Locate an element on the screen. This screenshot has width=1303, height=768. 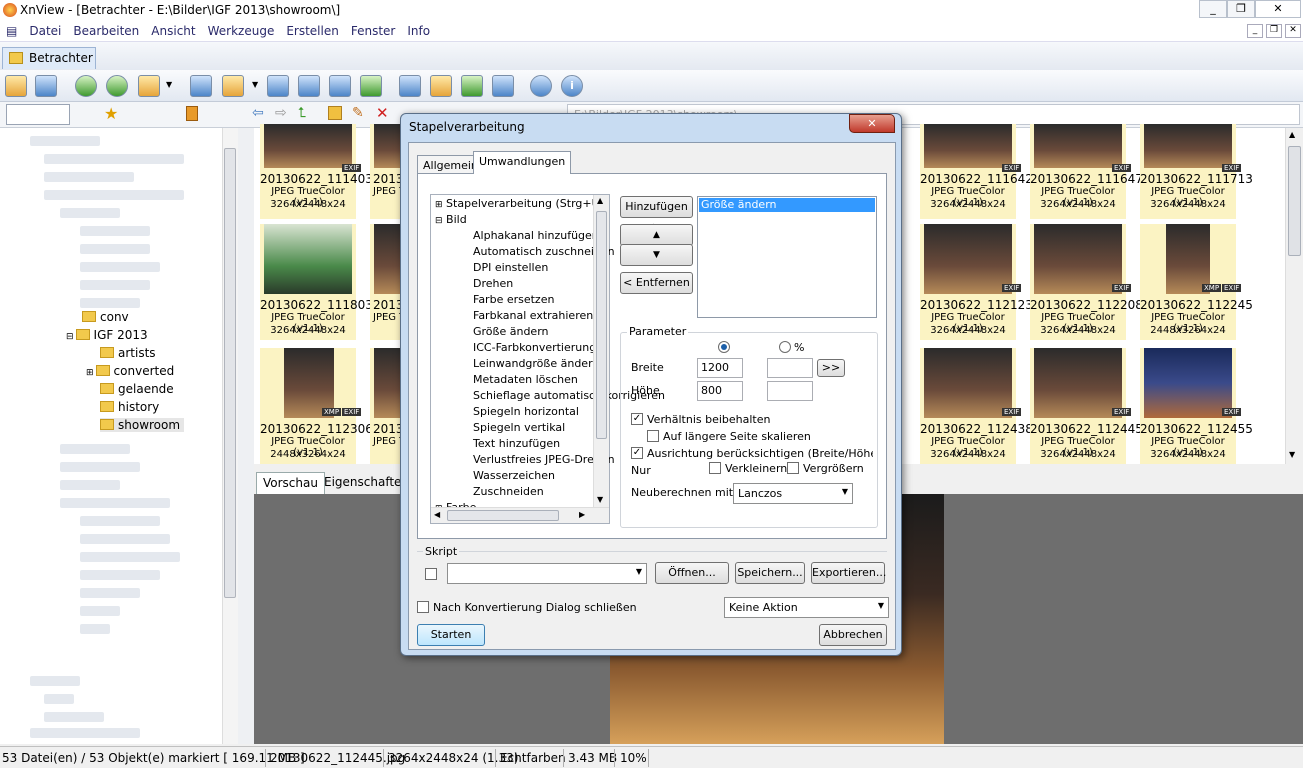
fullscreen-icon-button is located at coordinates (46, 86).